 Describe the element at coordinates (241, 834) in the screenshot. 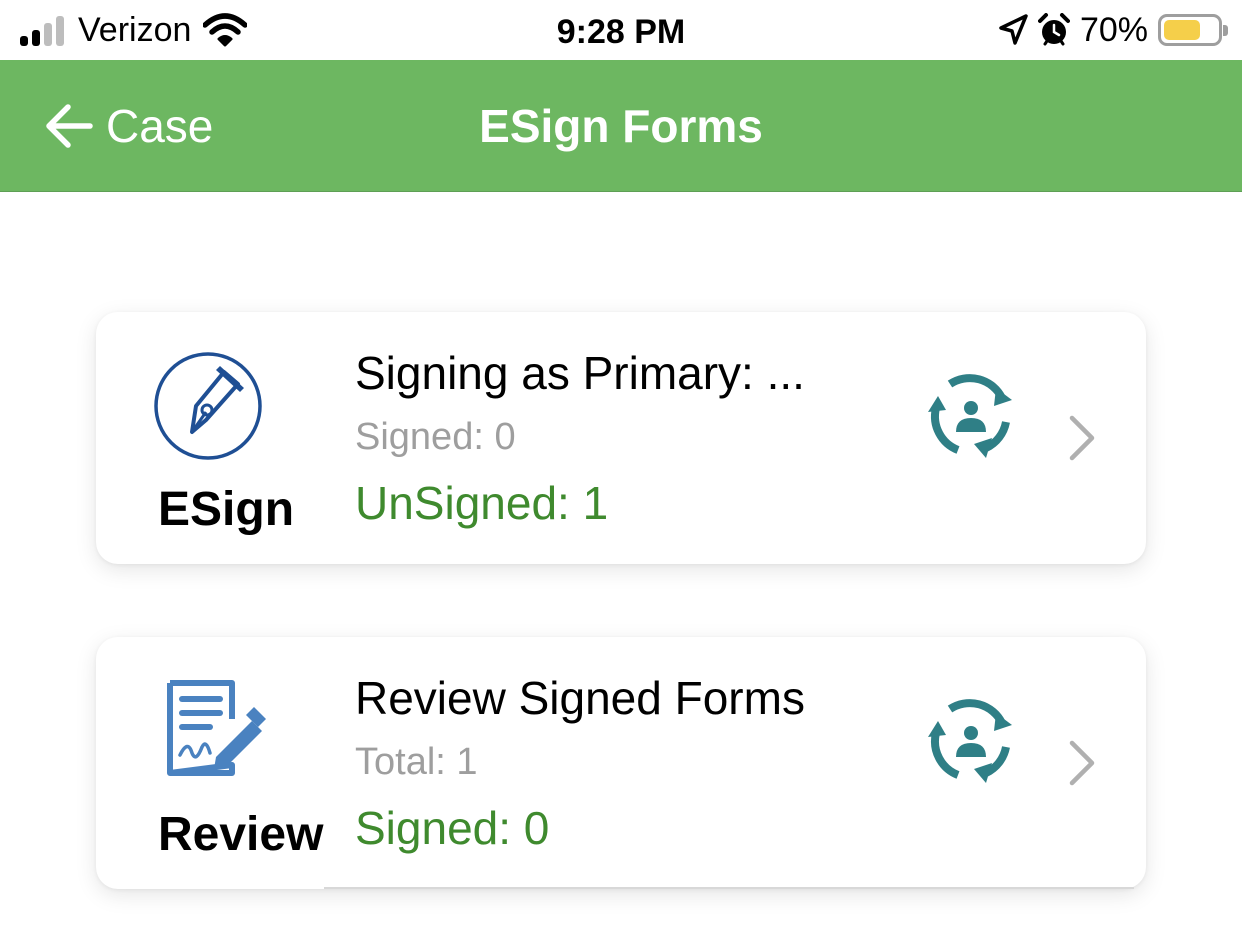

I see `card-label: Review` at that location.